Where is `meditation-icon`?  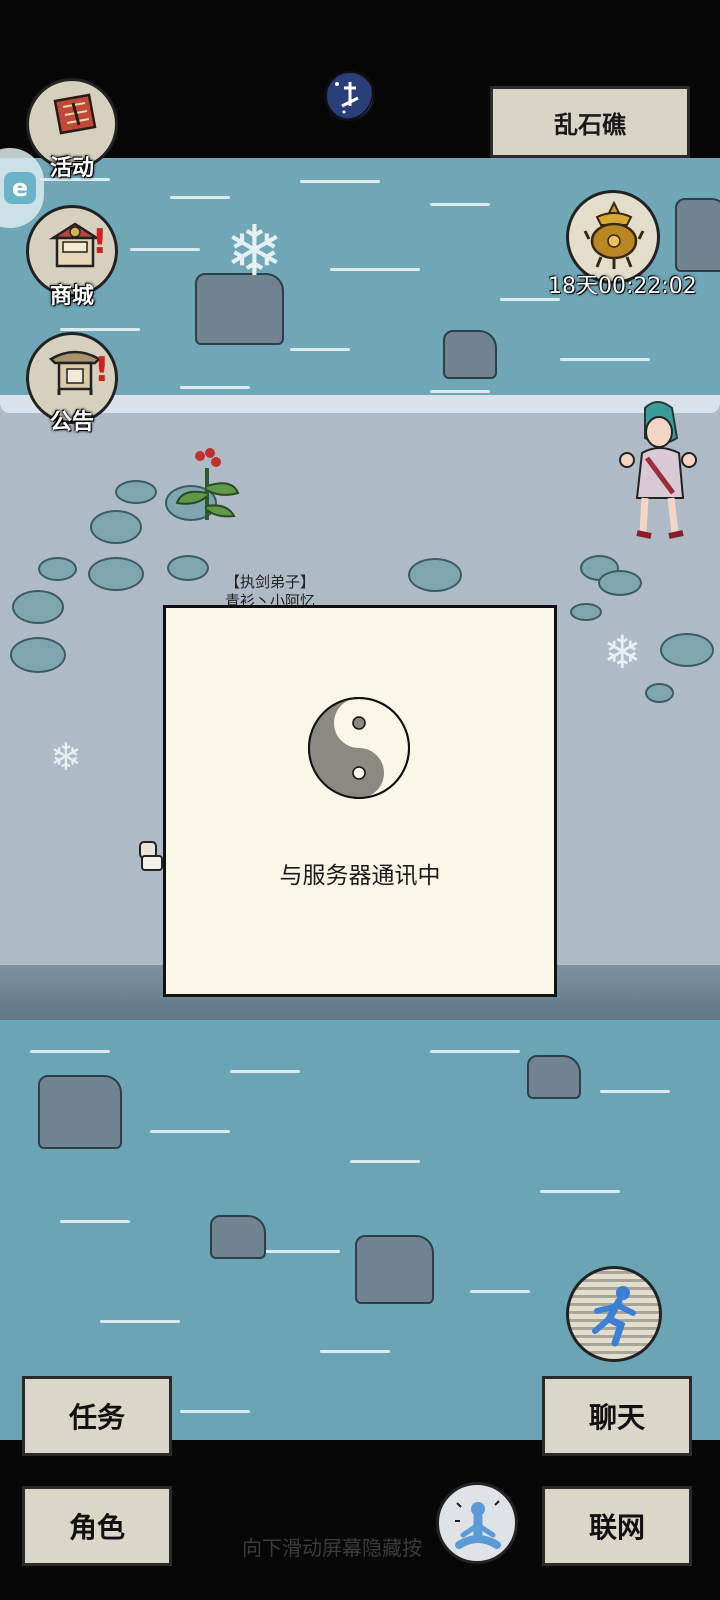
meditation-icon is located at coordinates (478, 1524).